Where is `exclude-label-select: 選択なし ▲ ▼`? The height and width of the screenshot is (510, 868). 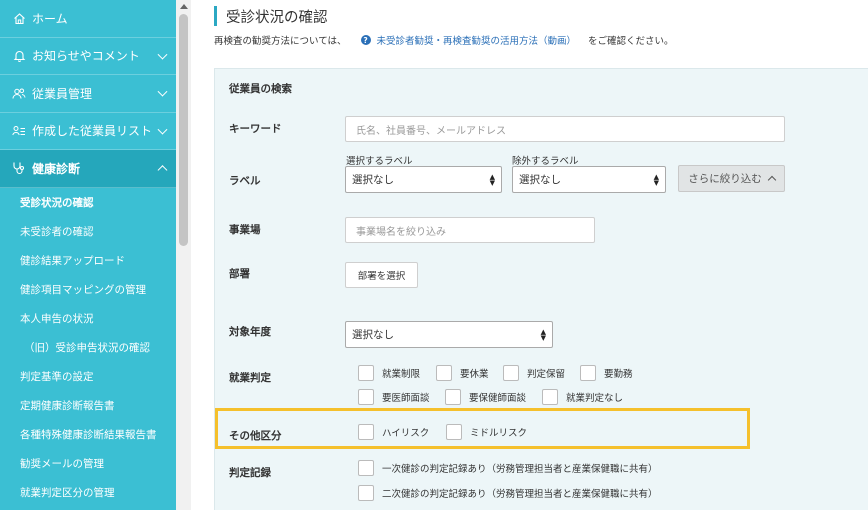
exclude-label-select: 選択なし ▲ ▼ is located at coordinates (589, 179).